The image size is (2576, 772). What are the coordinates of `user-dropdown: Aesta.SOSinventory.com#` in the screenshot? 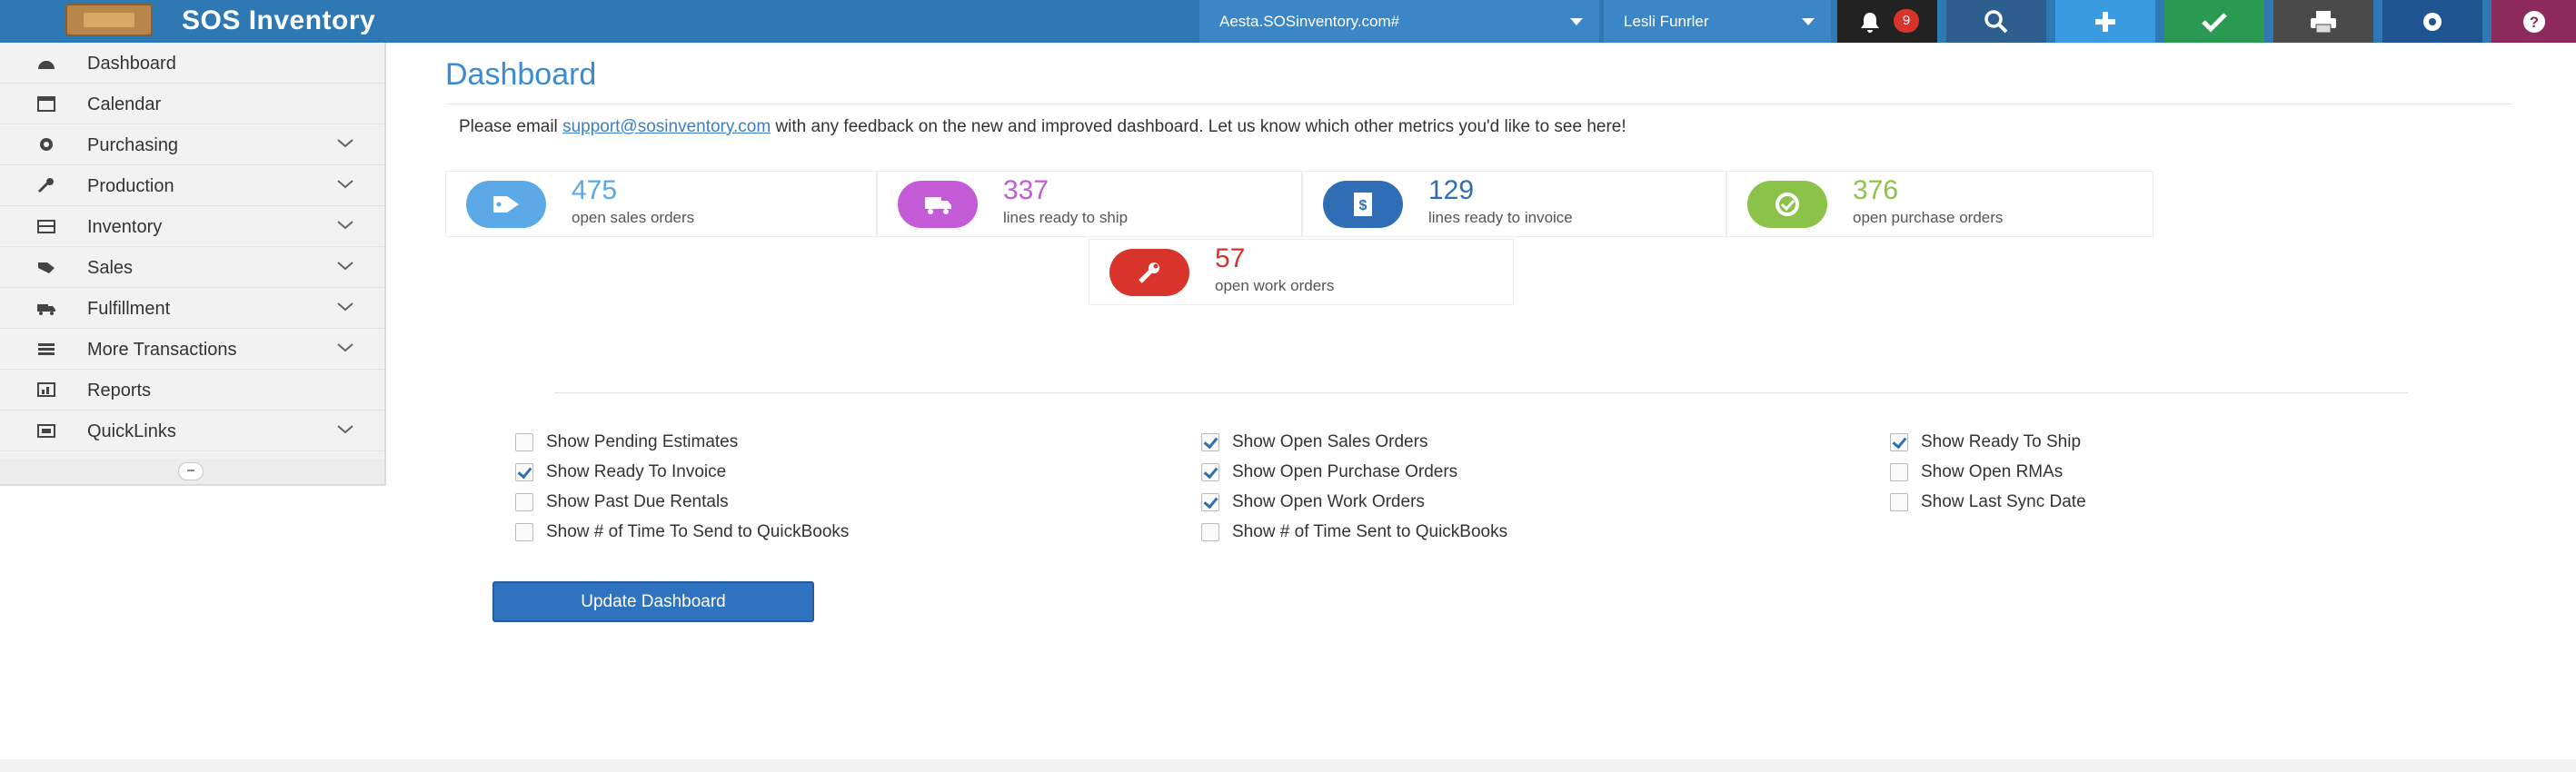 It's located at (1399, 21).